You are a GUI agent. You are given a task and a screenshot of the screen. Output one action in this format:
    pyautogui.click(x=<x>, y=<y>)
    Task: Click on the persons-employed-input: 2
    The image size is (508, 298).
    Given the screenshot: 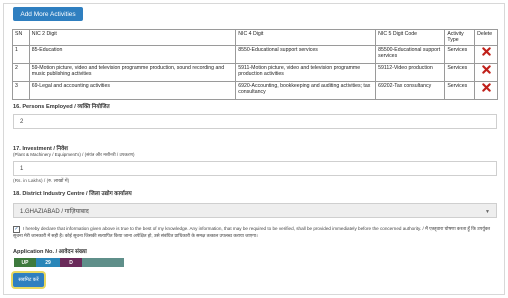 What is the action you would take?
    pyautogui.click(x=255, y=121)
    